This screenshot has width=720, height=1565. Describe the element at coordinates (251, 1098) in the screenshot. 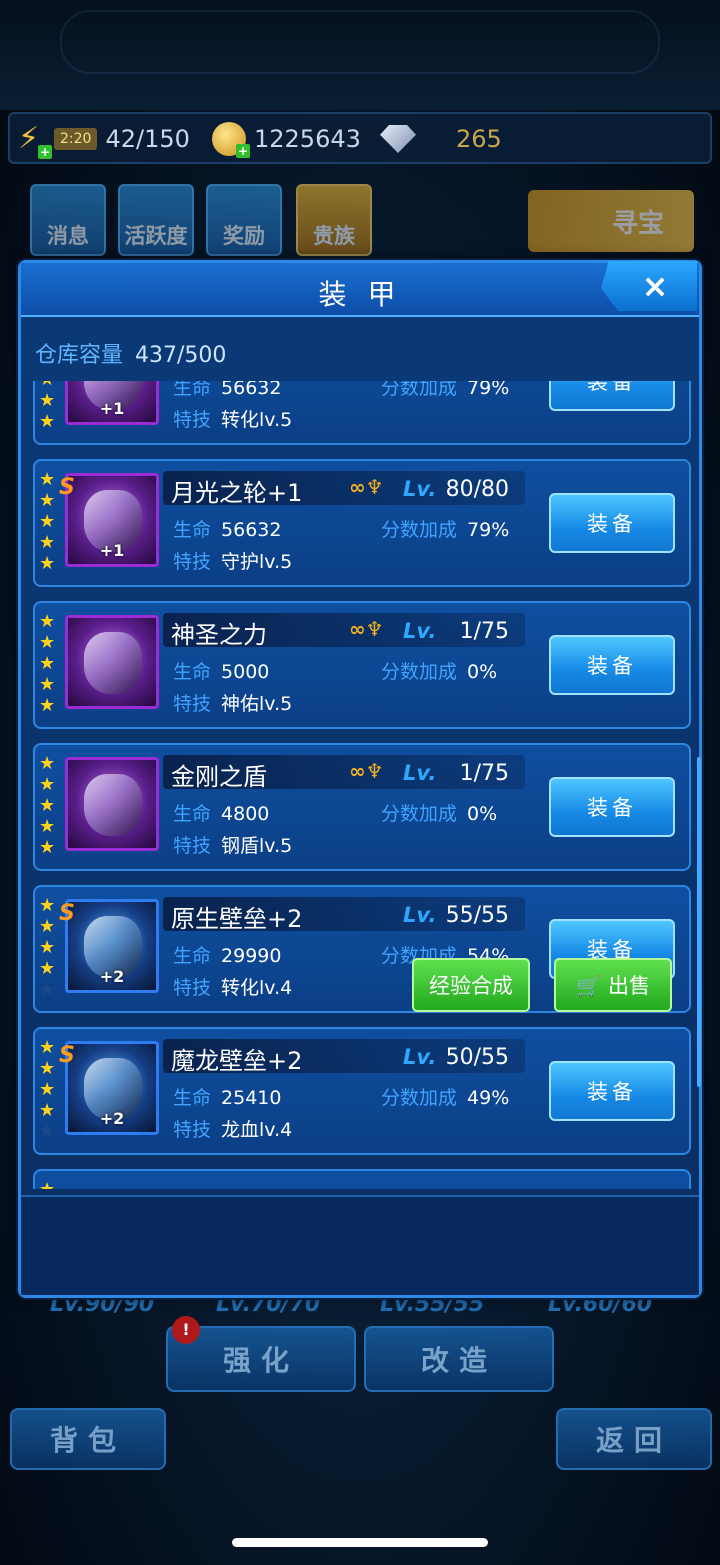

I see `hp-value: 25410` at that location.